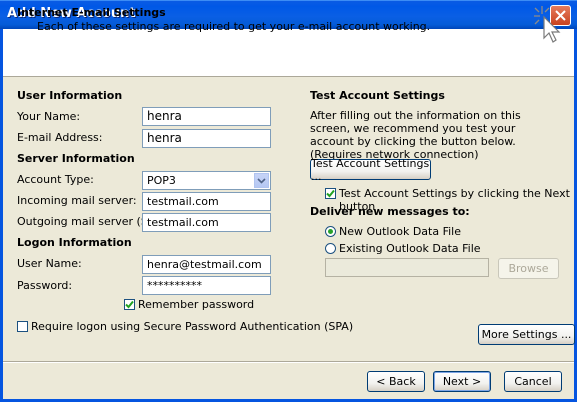  I want to click on remember-password-checkbox, so click(129, 304).